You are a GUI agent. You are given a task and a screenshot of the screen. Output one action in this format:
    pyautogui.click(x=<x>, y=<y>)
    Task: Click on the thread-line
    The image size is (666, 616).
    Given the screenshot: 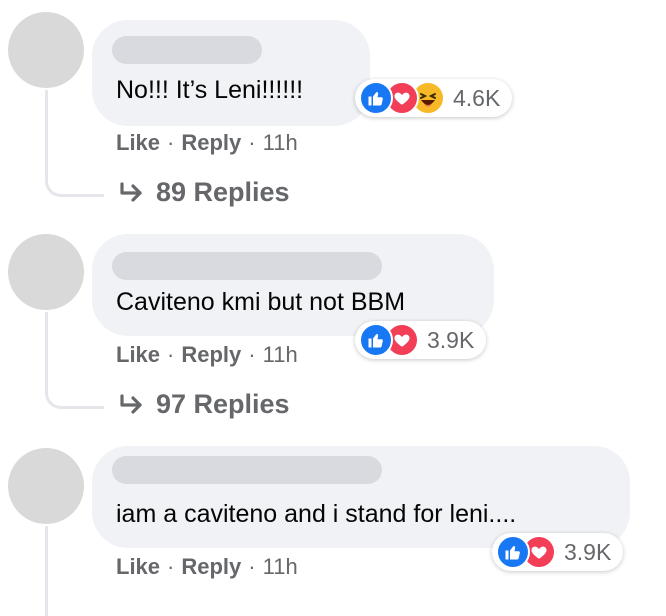 What is the action you would take?
    pyautogui.click(x=74, y=571)
    